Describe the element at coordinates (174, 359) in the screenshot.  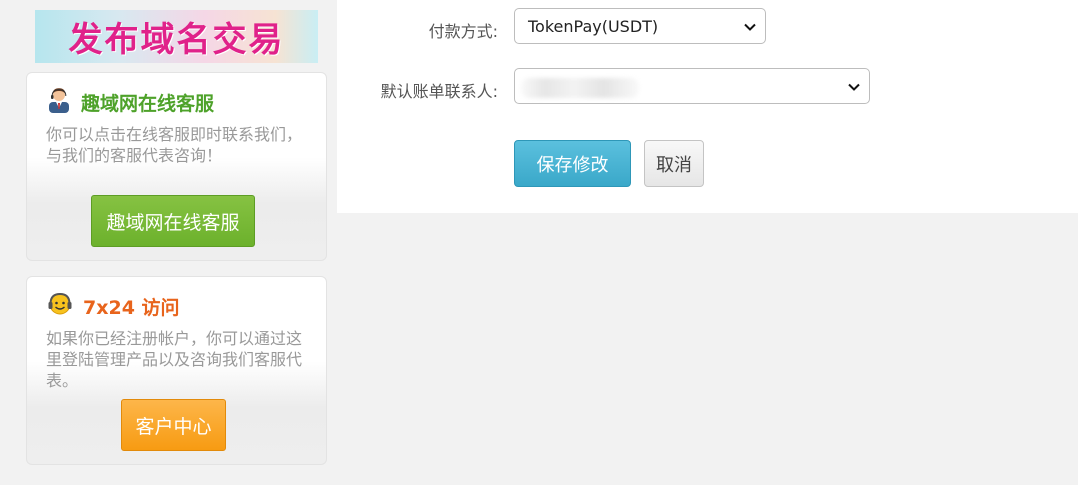
I see `access-24-7-description: 如果你已经注册帐户，你可以通过这里登陆管理产品以及咨询我们客服代表。` at that location.